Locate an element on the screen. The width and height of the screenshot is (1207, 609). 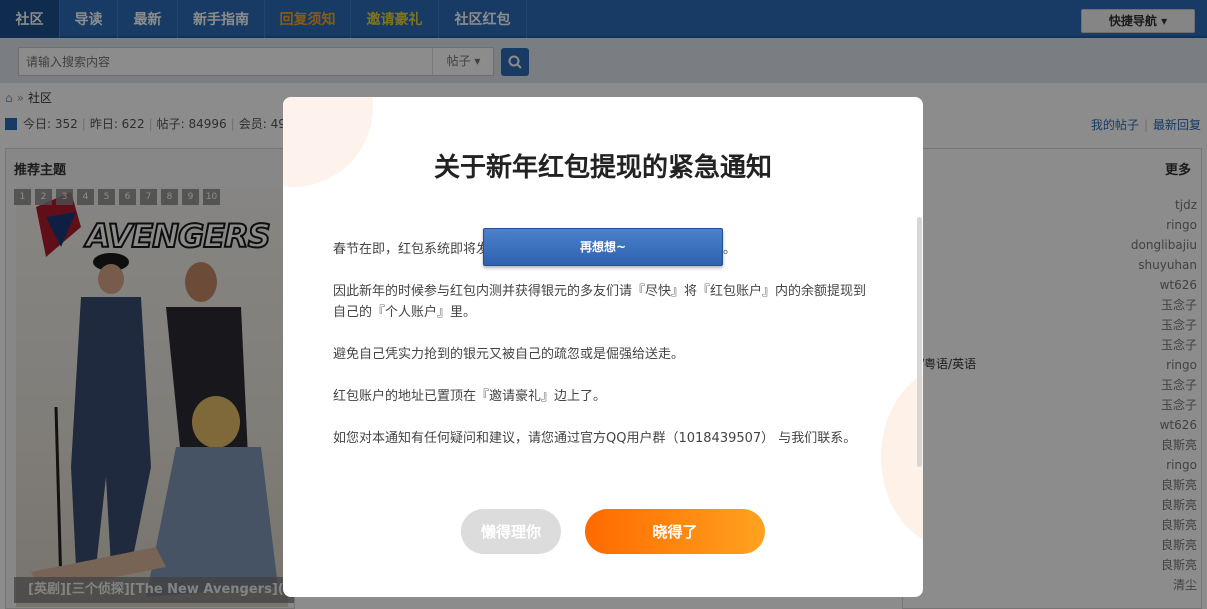
modal-scrollbar is located at coordinates (919, 342).